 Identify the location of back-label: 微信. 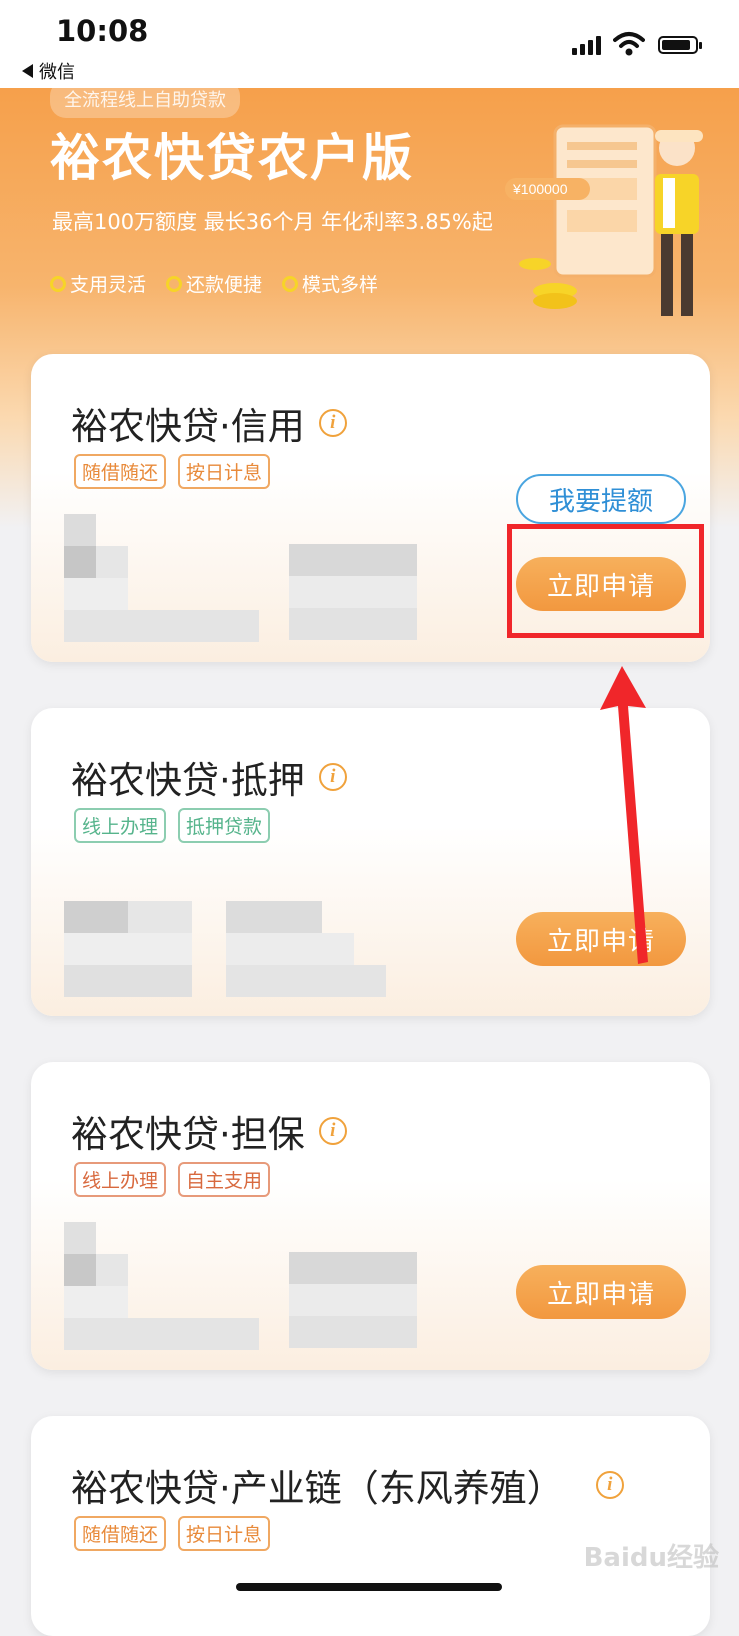
(57, 72).